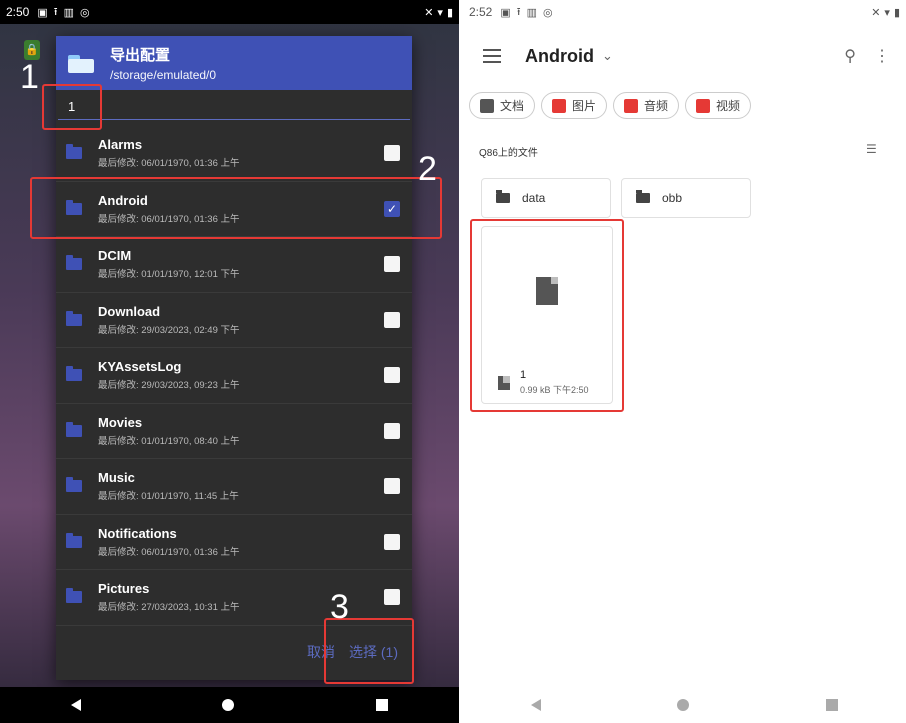 This screenshot has width=906, height=723. Describe the element at coordinates (686, 198) in the screenshot. I see `folder-tile-obb: obb` at that location.